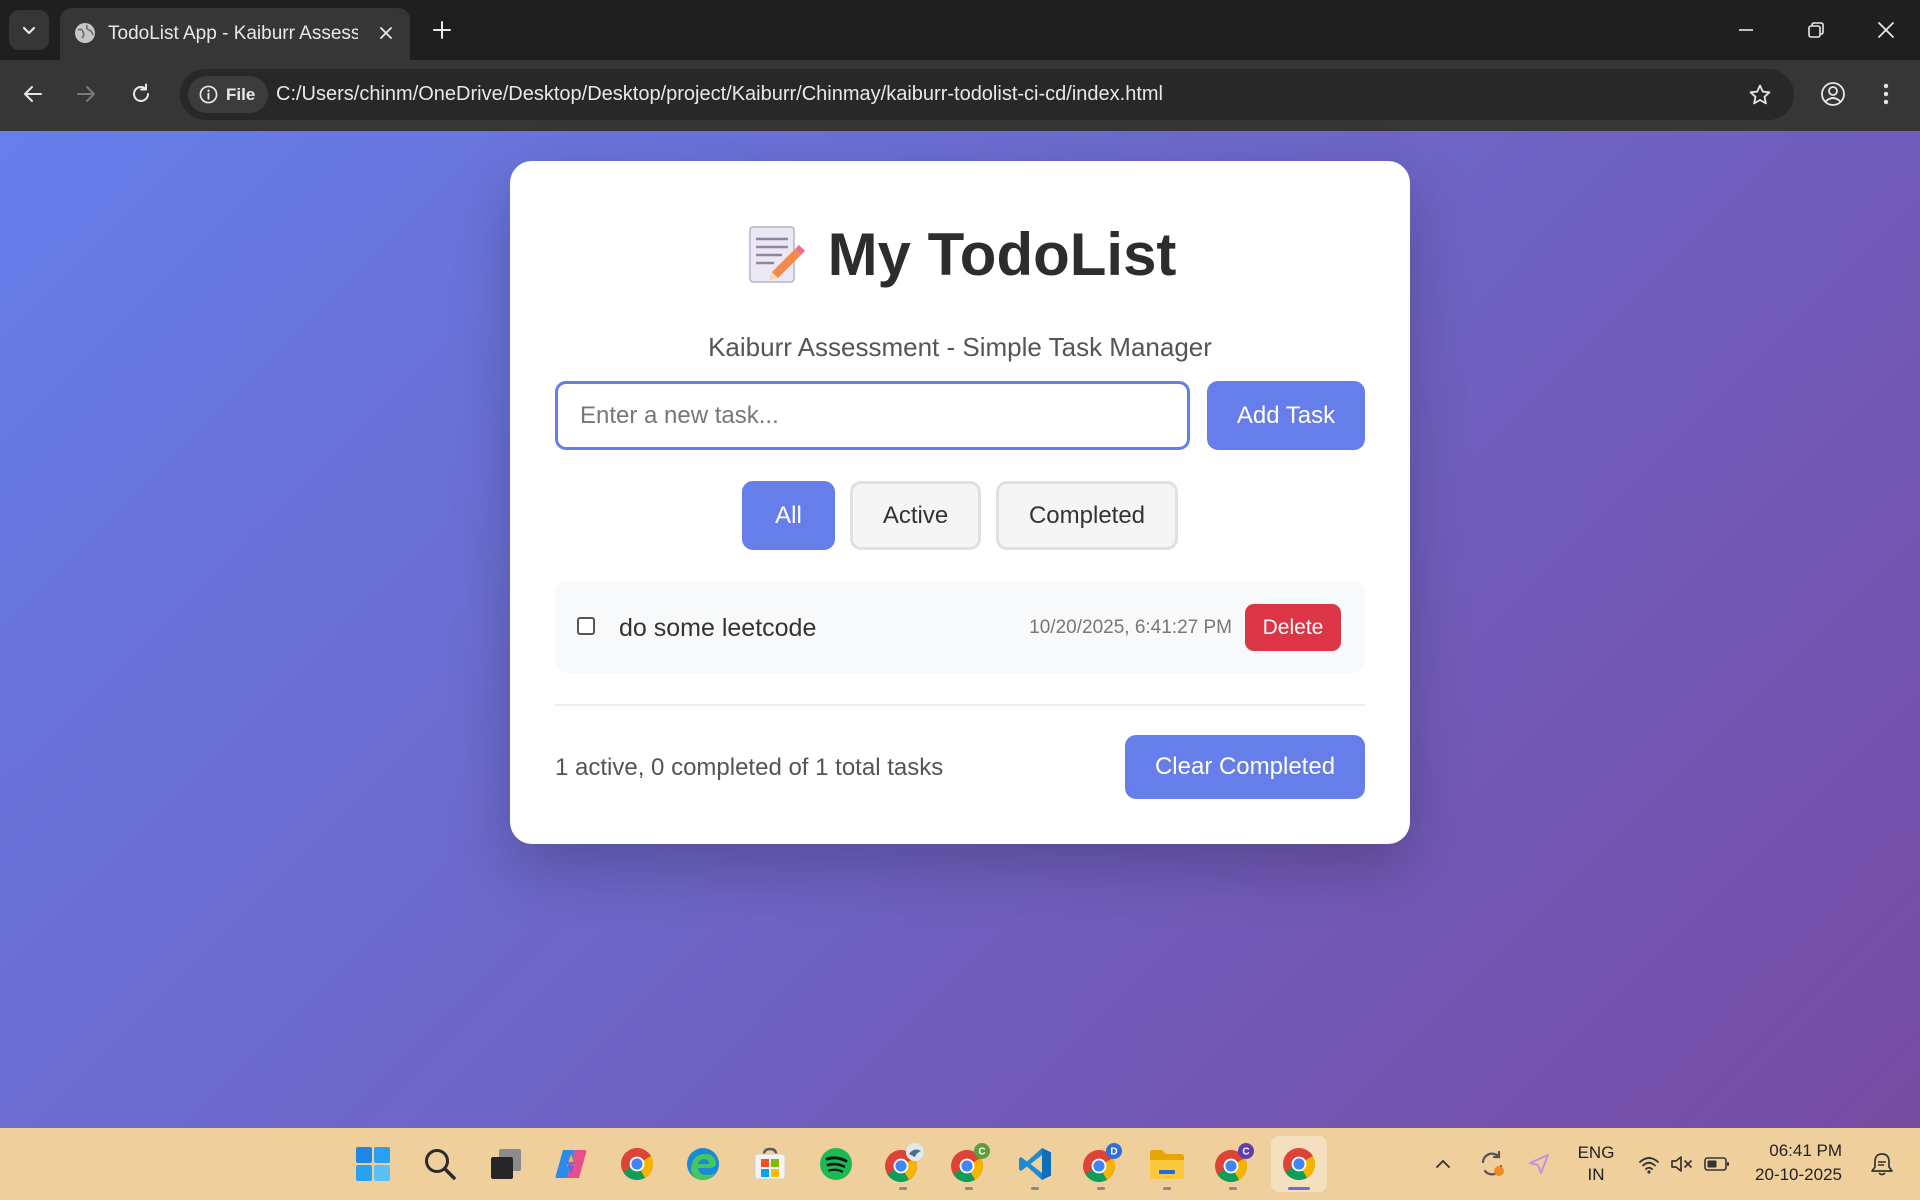  I want to click on folder-icon, so click(1167, 1164).